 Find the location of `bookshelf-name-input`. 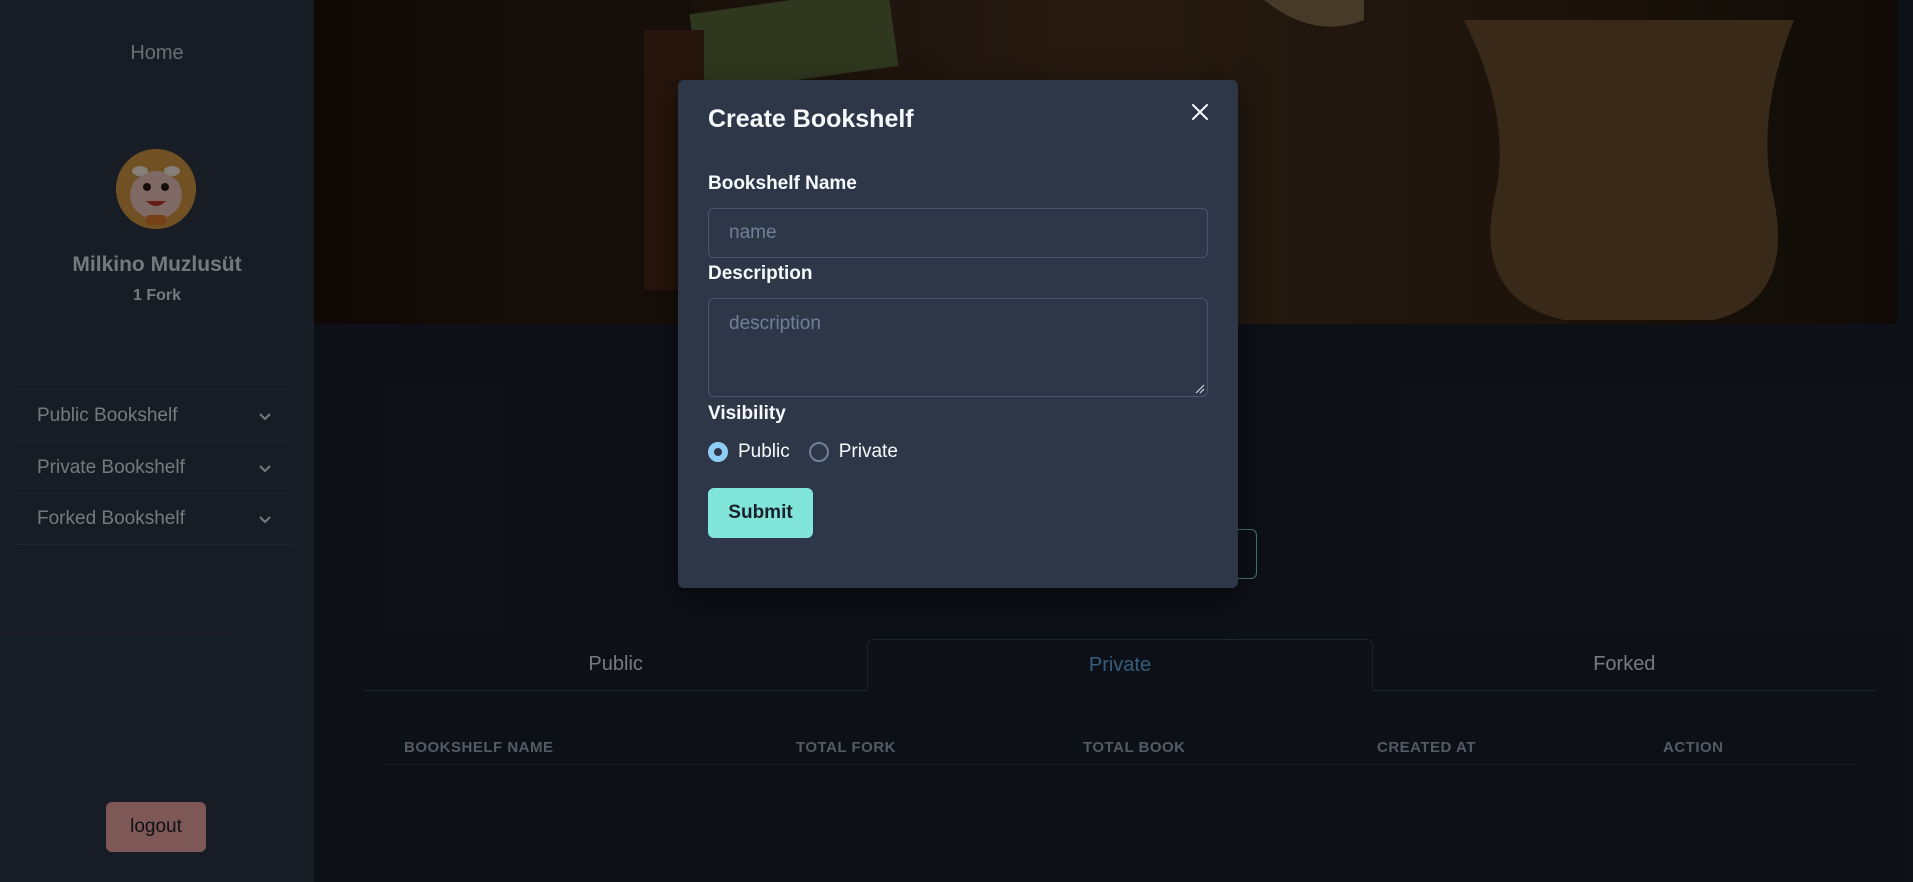

bookshelf-name-input is located at coordinates (958, 233).